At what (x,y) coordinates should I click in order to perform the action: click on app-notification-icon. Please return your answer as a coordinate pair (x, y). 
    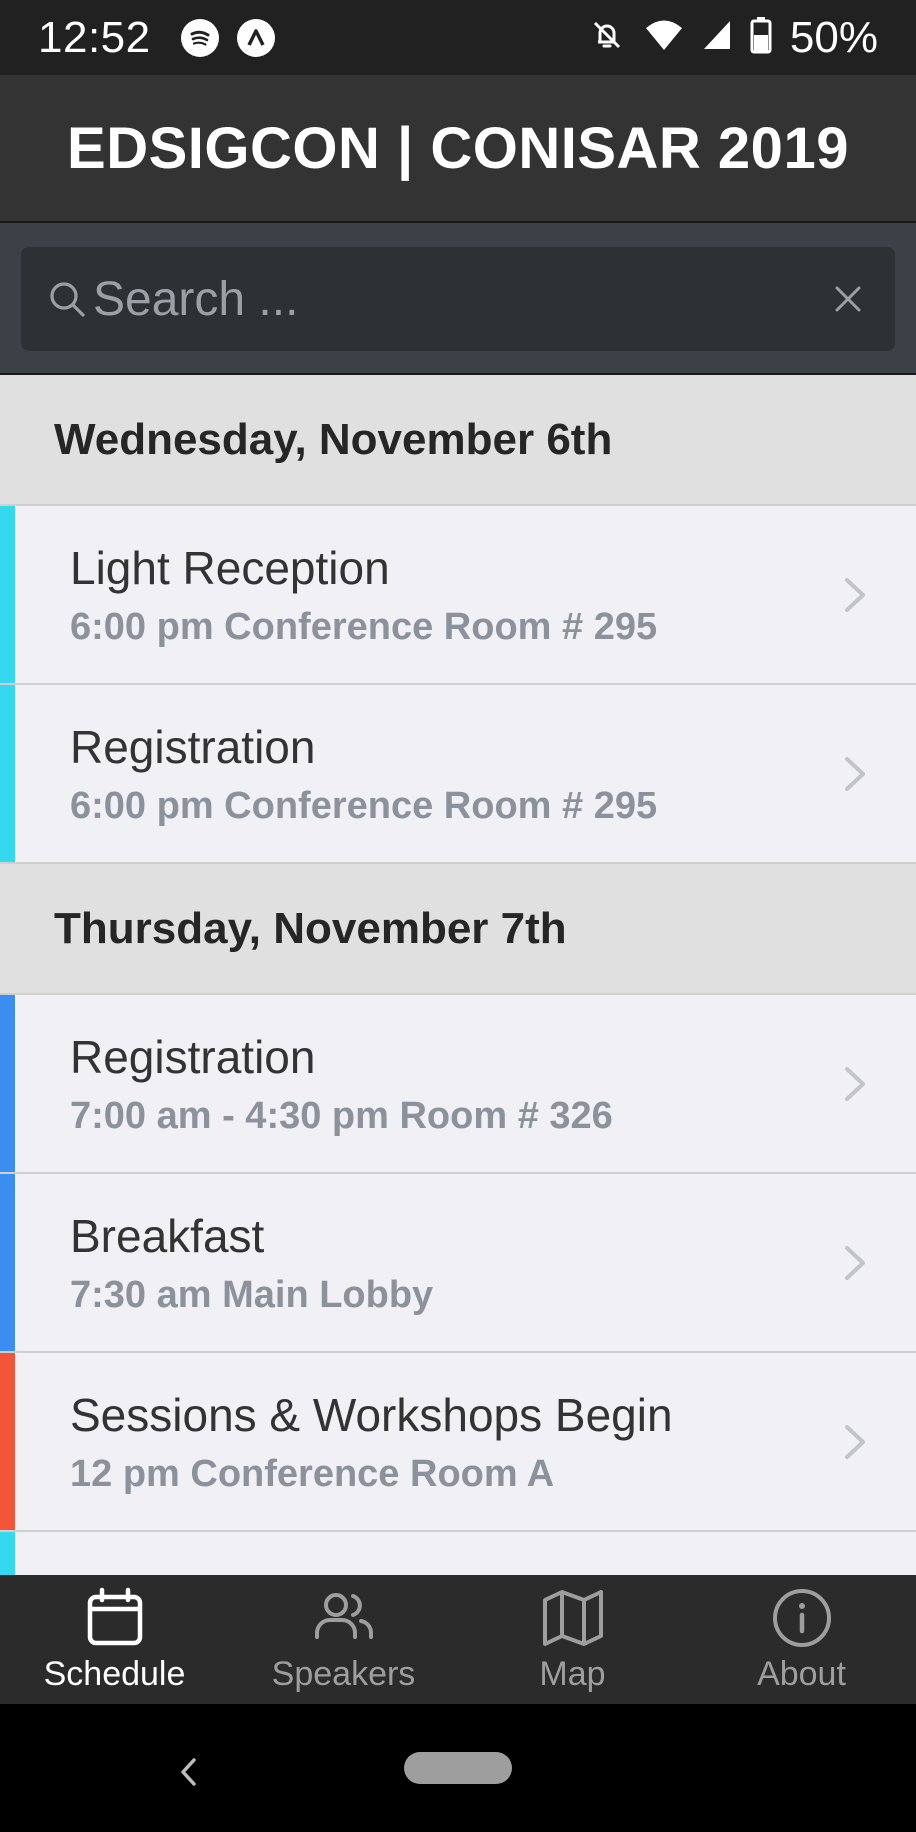
    Looking at the image, I should click on (255, 37).